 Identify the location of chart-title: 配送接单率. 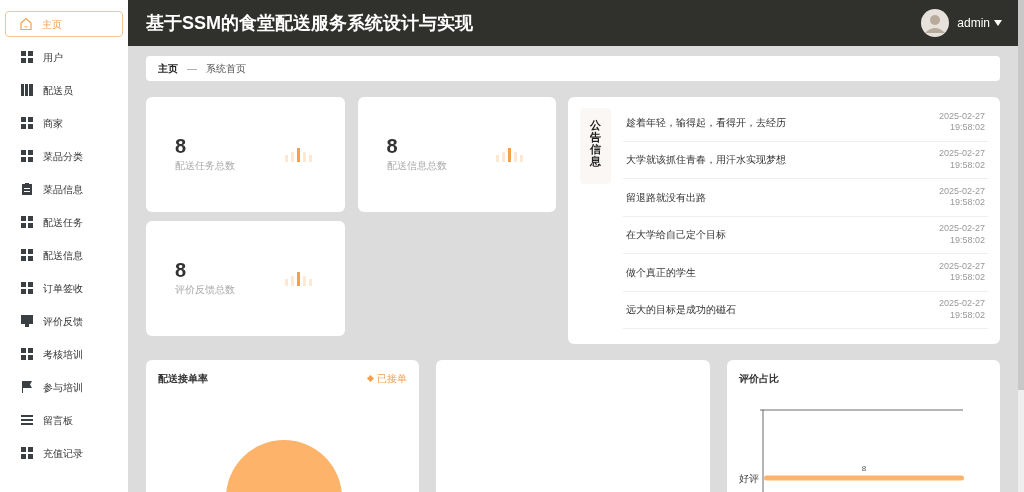
(183, 379).